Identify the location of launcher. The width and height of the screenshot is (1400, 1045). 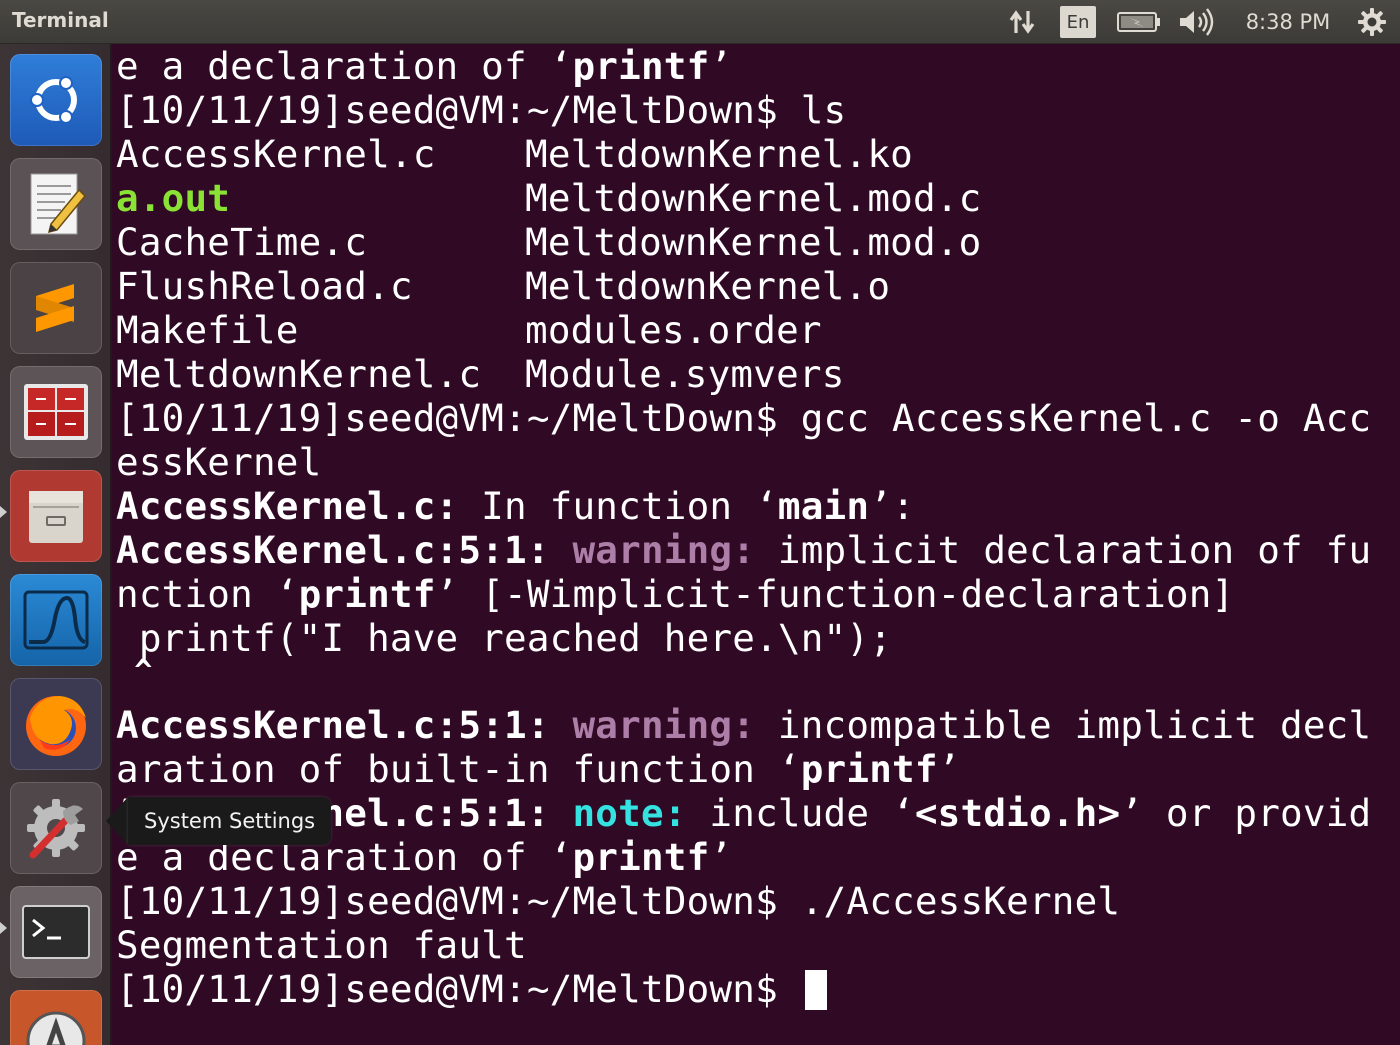
(56, 544).